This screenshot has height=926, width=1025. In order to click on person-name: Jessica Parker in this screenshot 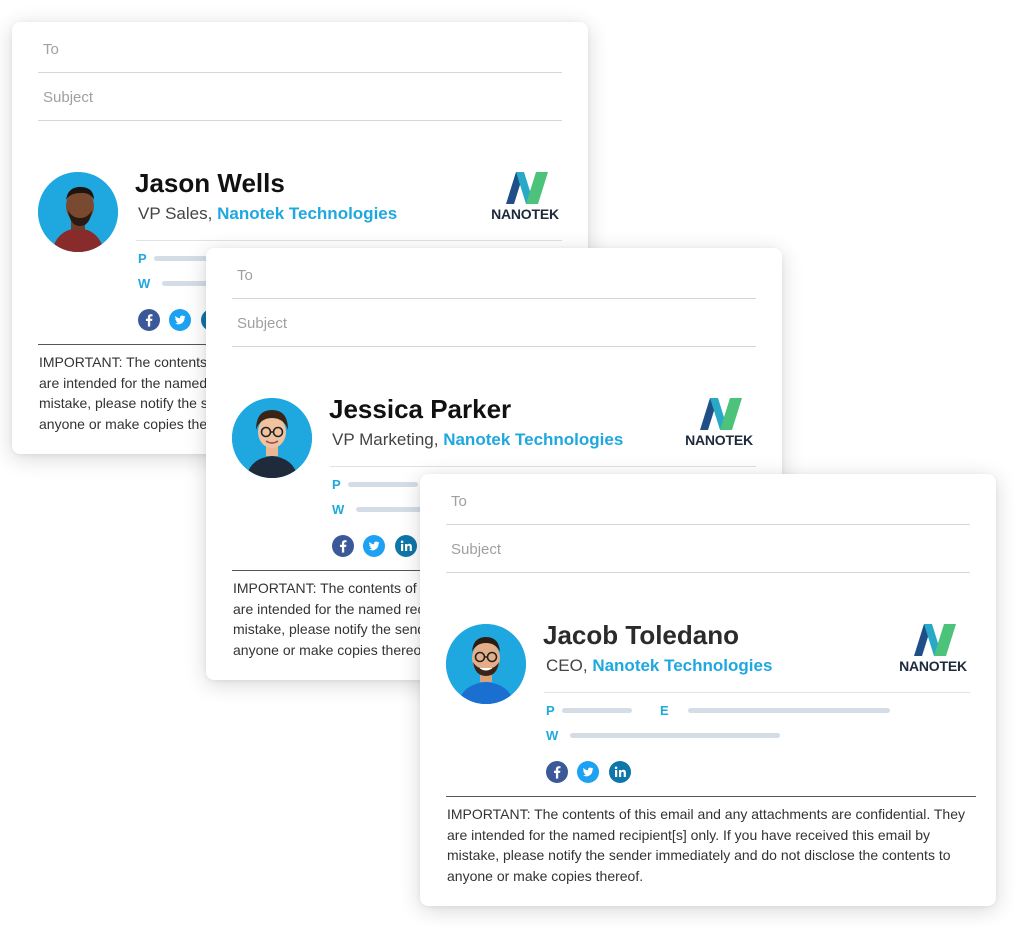, I will do `click(420, 409)`.